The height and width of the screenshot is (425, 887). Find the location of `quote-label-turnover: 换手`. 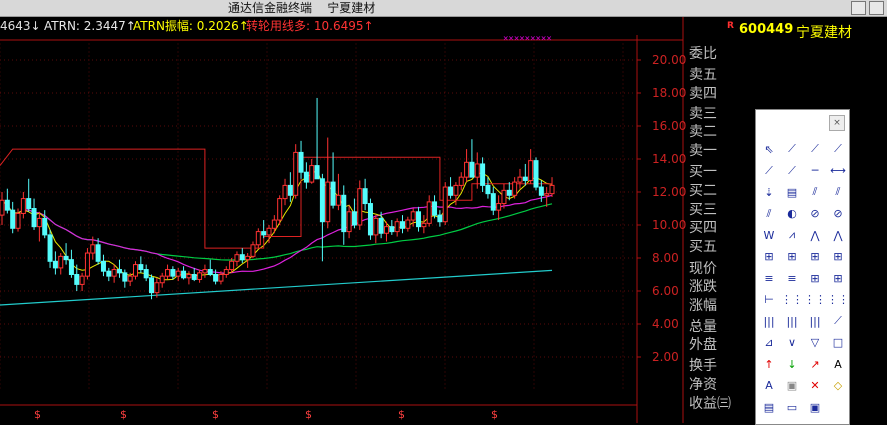

quote-label-turnover: 换手 is located at coordinates (703, 366).